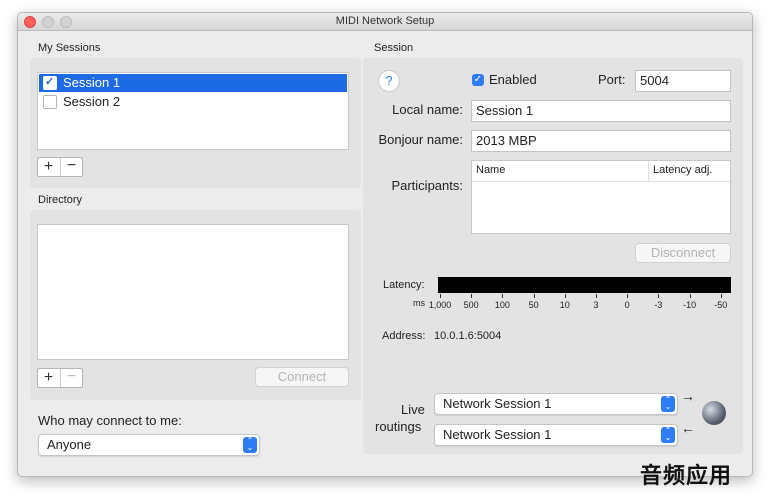 The height and width of the screenshot is (496, 768). What do you see at coordinates (688, 396) in the screenshot?
I see `arrow-right-icon: →` at bounding box center [688, 396].